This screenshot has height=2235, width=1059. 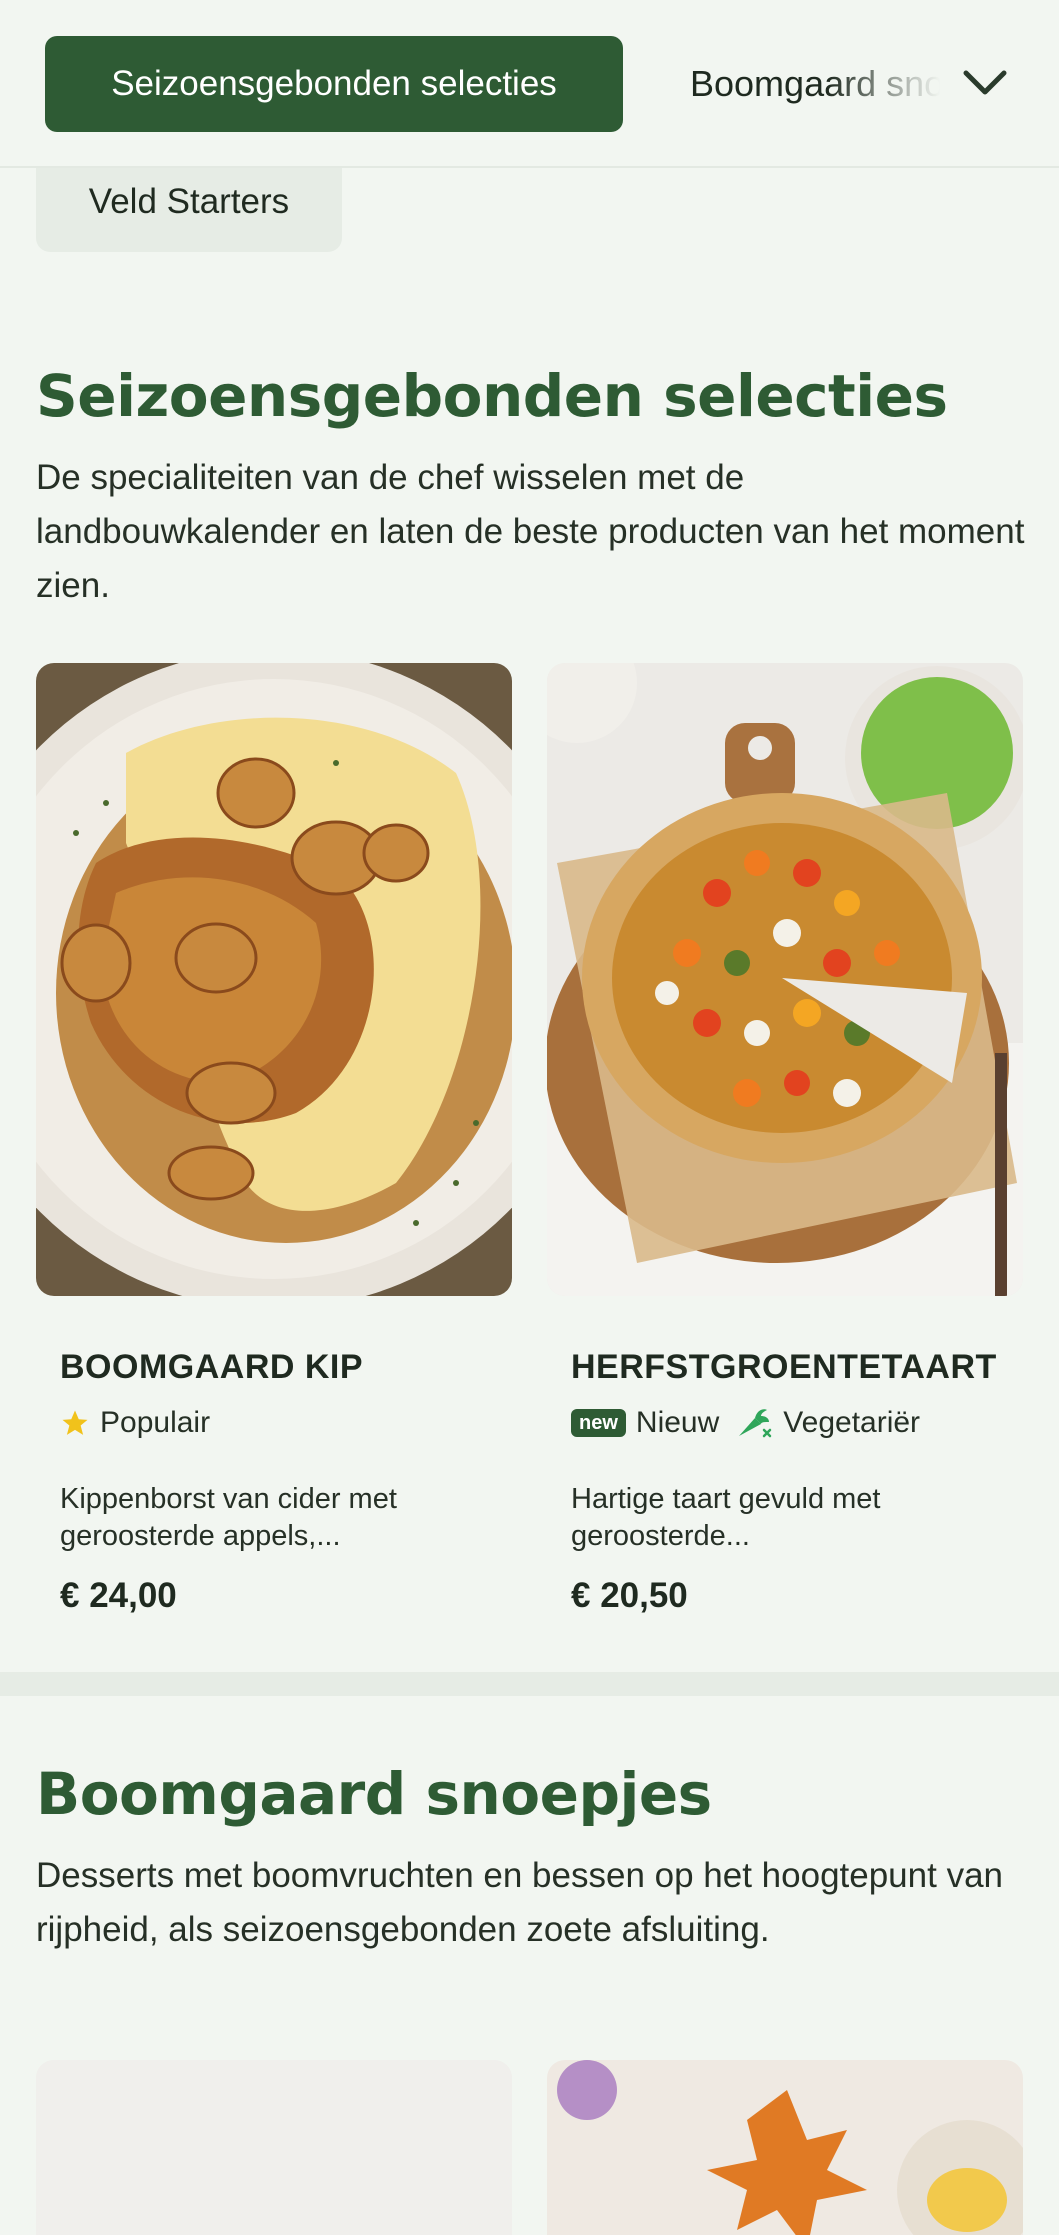 I want to click on dish-name: BOOMGAARD KIP, so click(x=212, y=1367).